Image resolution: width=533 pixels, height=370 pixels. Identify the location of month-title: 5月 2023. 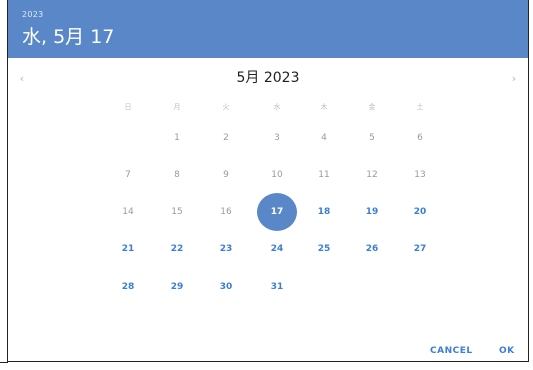
(268, 78).